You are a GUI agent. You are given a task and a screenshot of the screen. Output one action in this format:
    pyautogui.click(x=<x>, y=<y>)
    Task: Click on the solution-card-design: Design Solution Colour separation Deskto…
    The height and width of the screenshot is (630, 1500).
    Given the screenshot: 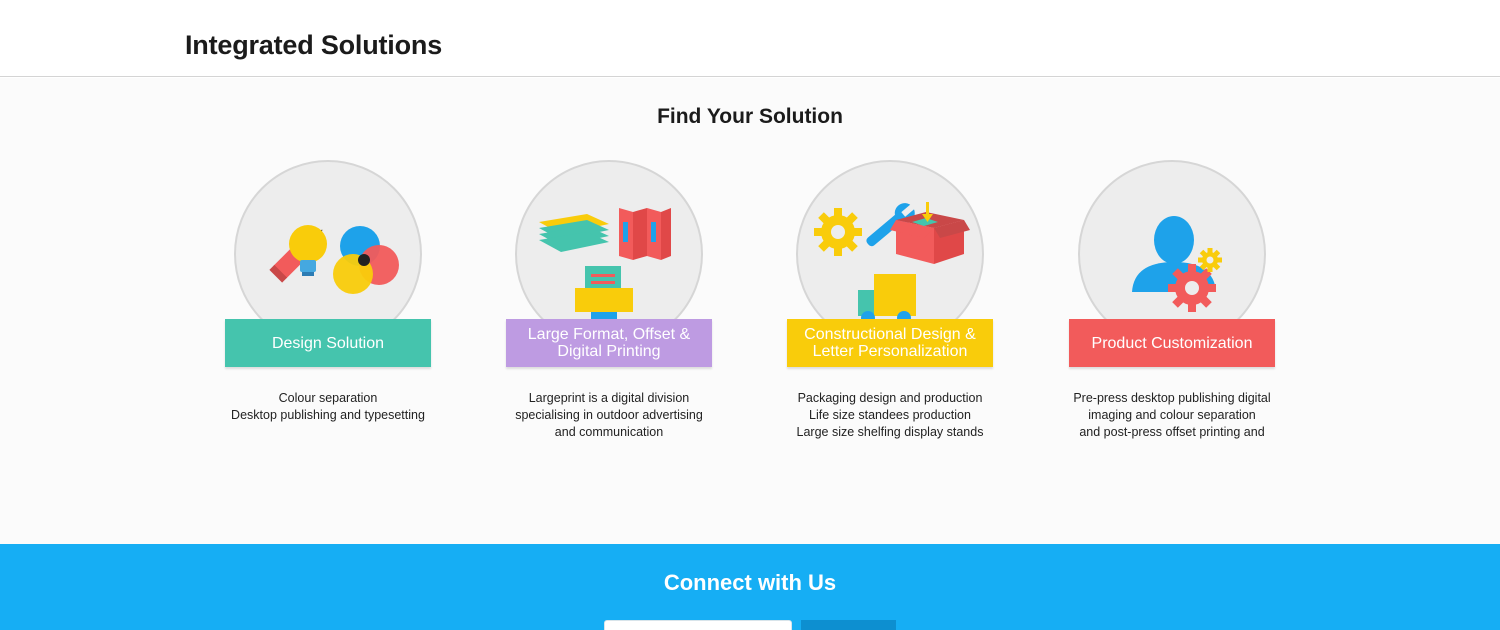 What is the action you would take?
    pyautogui.click(x=328, y=305)
    